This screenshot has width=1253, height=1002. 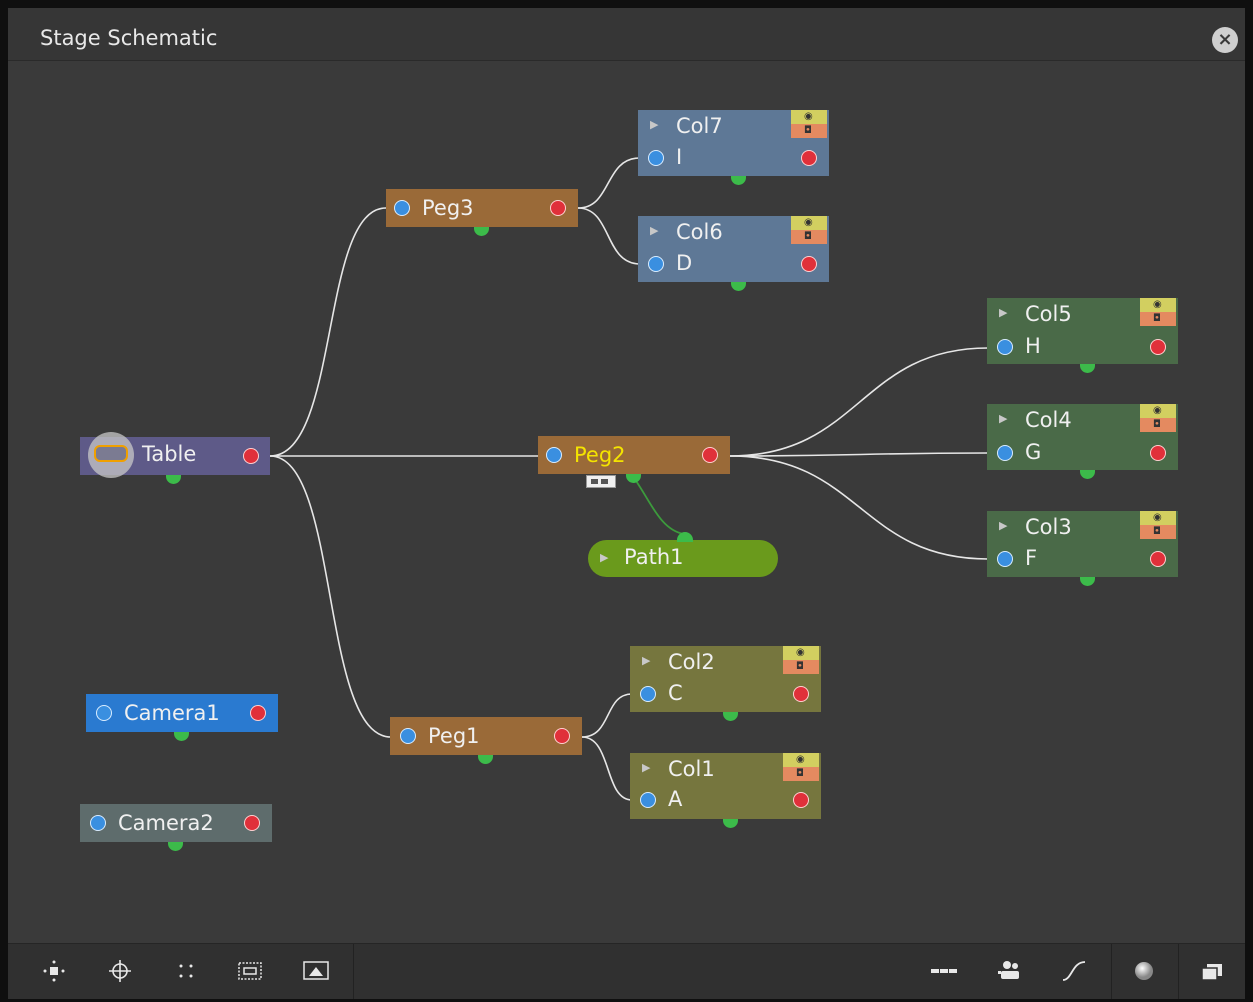 I want to click on node-col4-sub: G, so click(x=1033, y=452).